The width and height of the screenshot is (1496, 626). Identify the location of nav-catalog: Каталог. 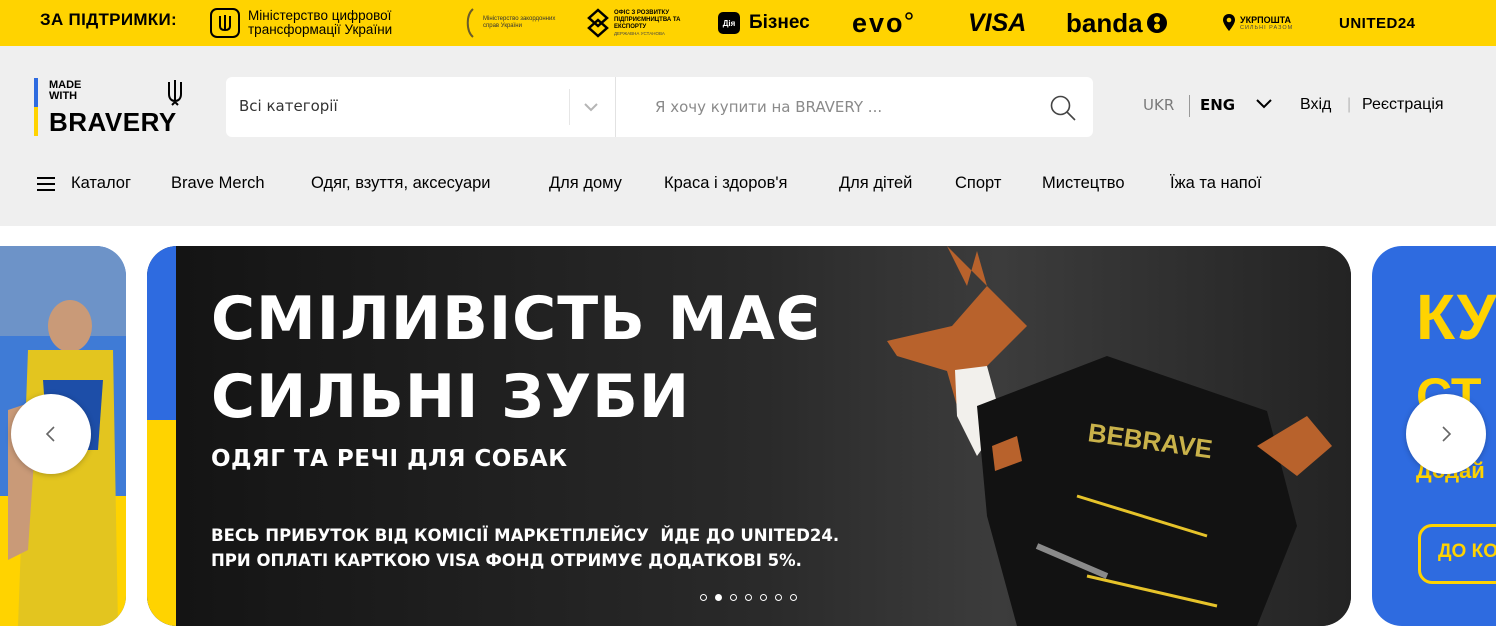
(101, 183).